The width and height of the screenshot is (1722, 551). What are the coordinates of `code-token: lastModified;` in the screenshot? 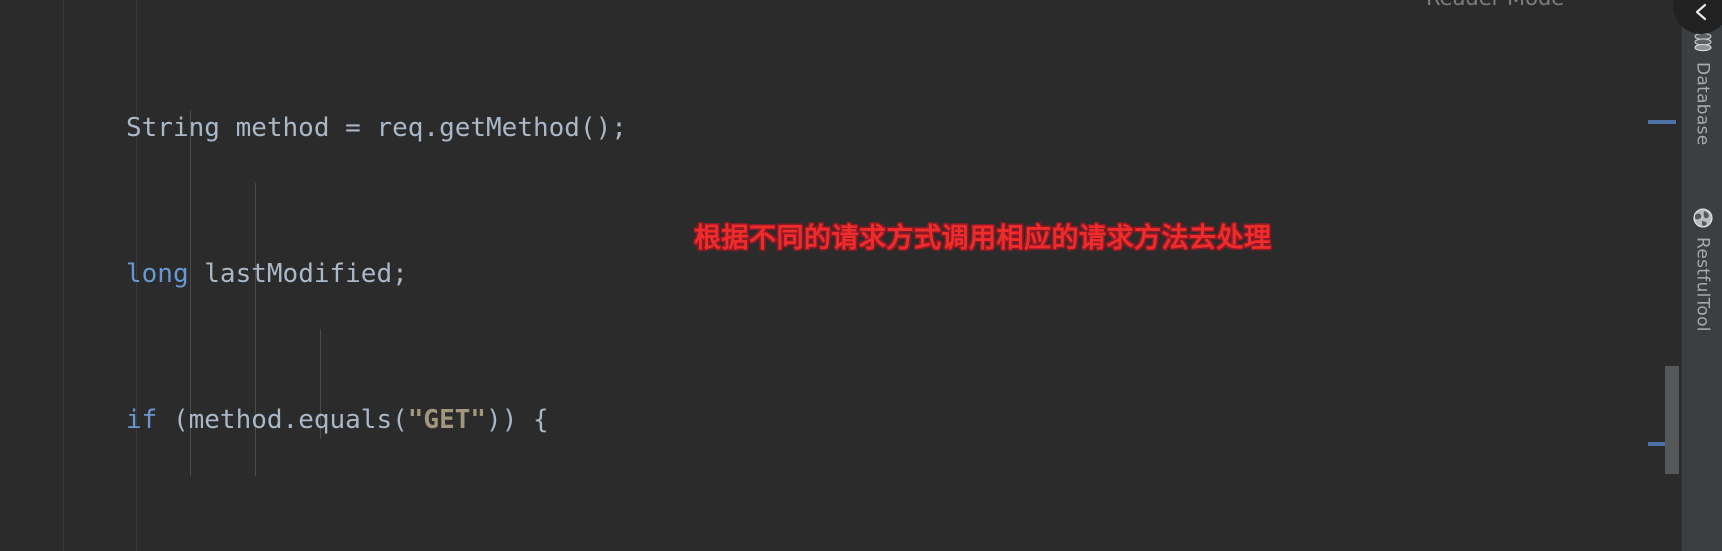 It's located at (298, 273).